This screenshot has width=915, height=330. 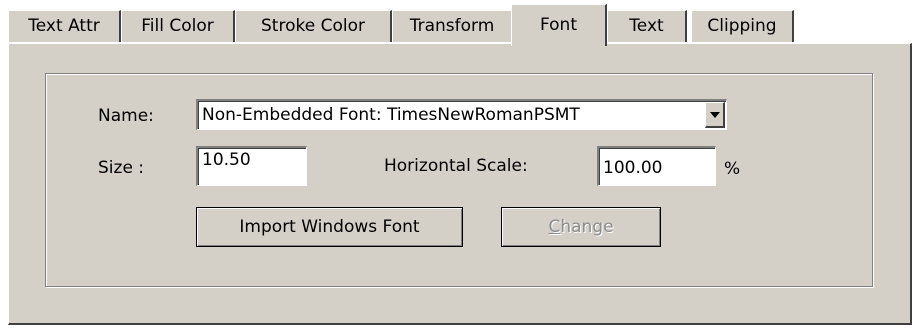 I want to click on horizontal-scale-value: 100.00, so click(x=633, y=168).